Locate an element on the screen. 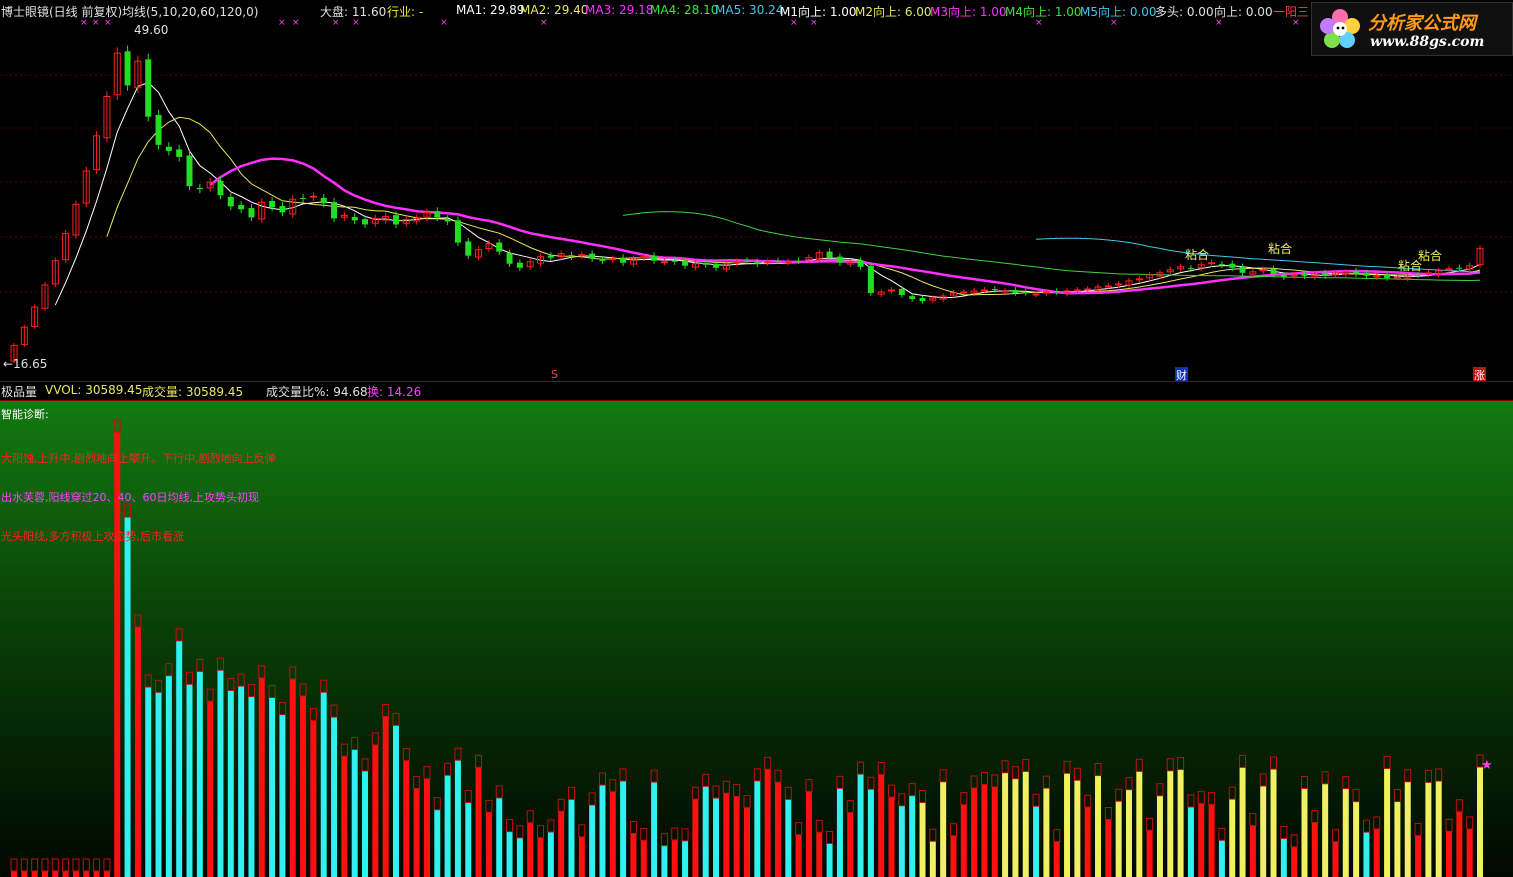 This screenshot has width=1513, height=877. stock-title: 博士眼镜(日线 前复权) is located at coordinates (62, 12).